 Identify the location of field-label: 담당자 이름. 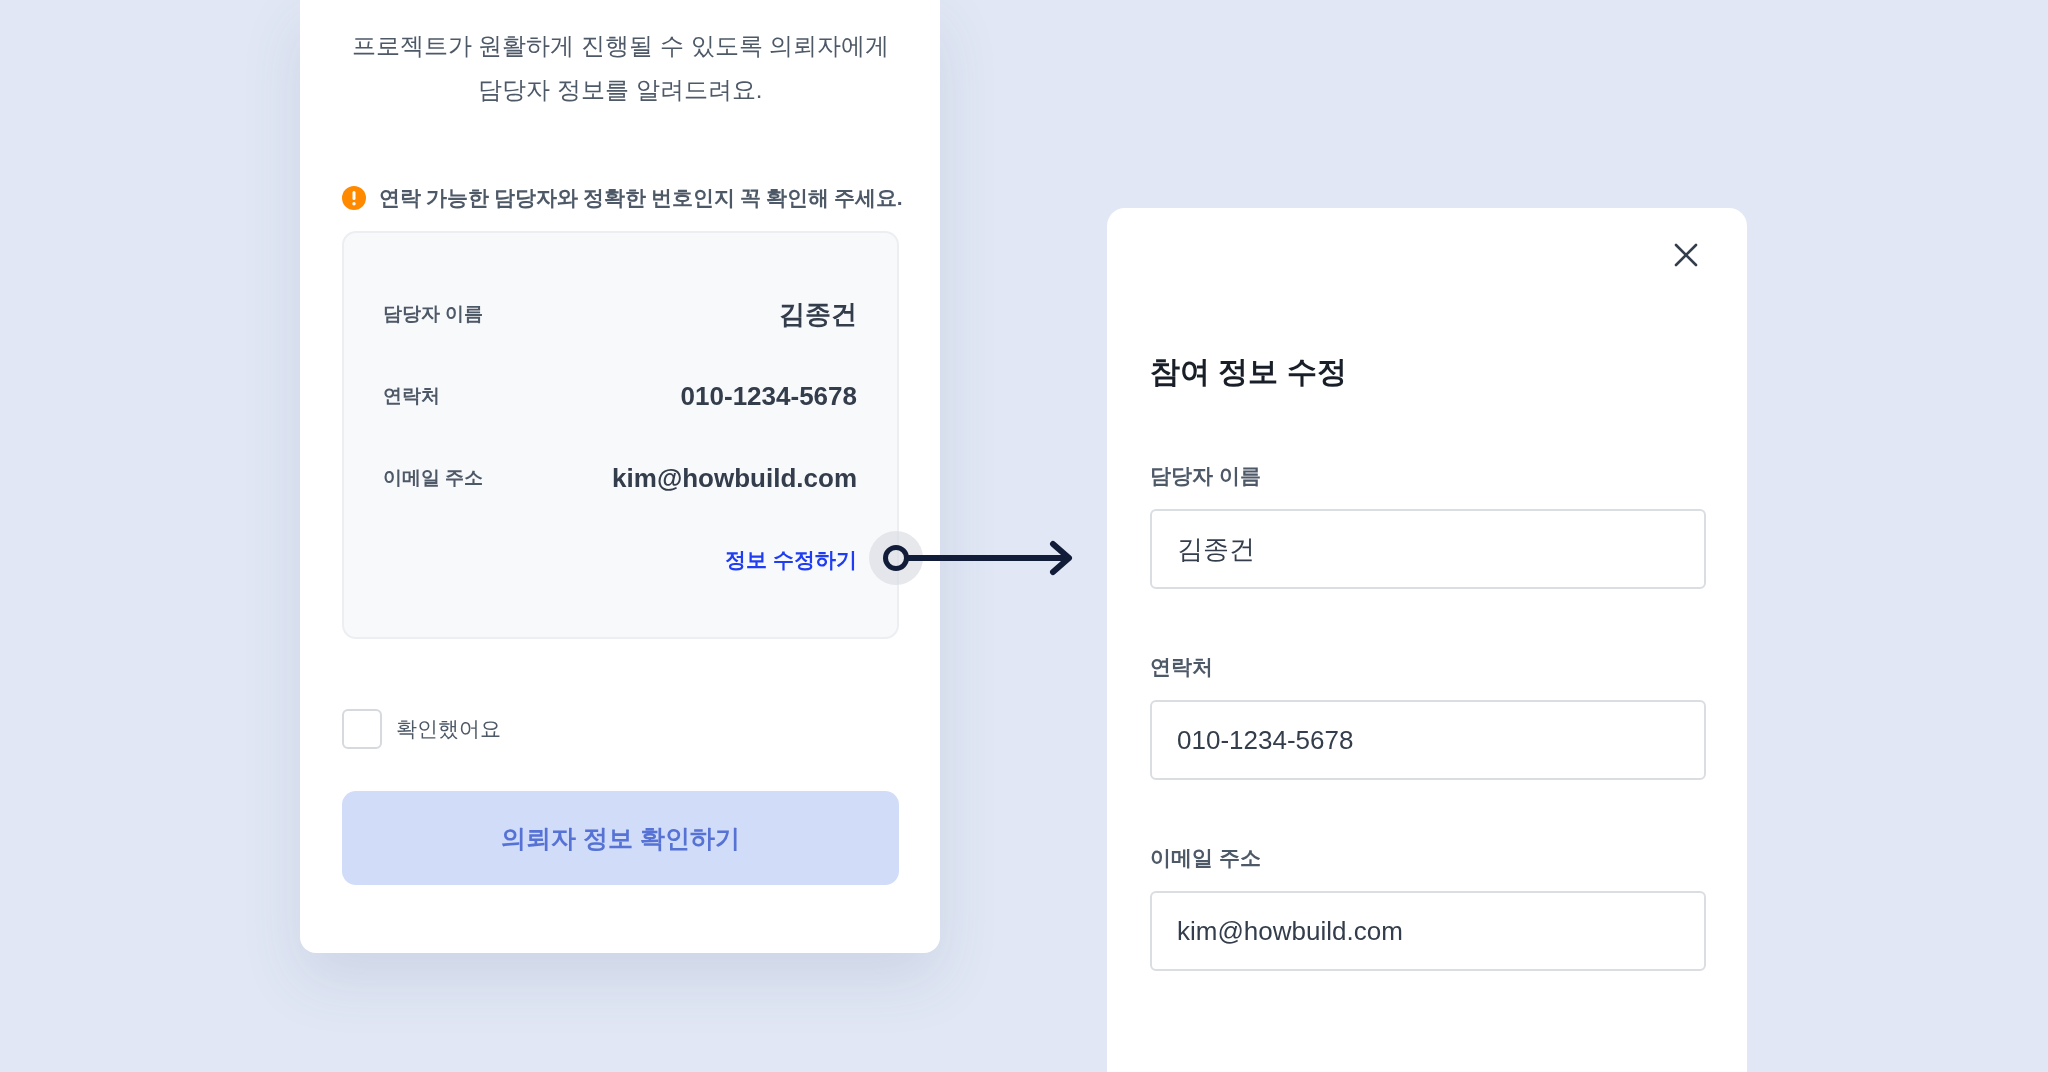
(1206, 476).